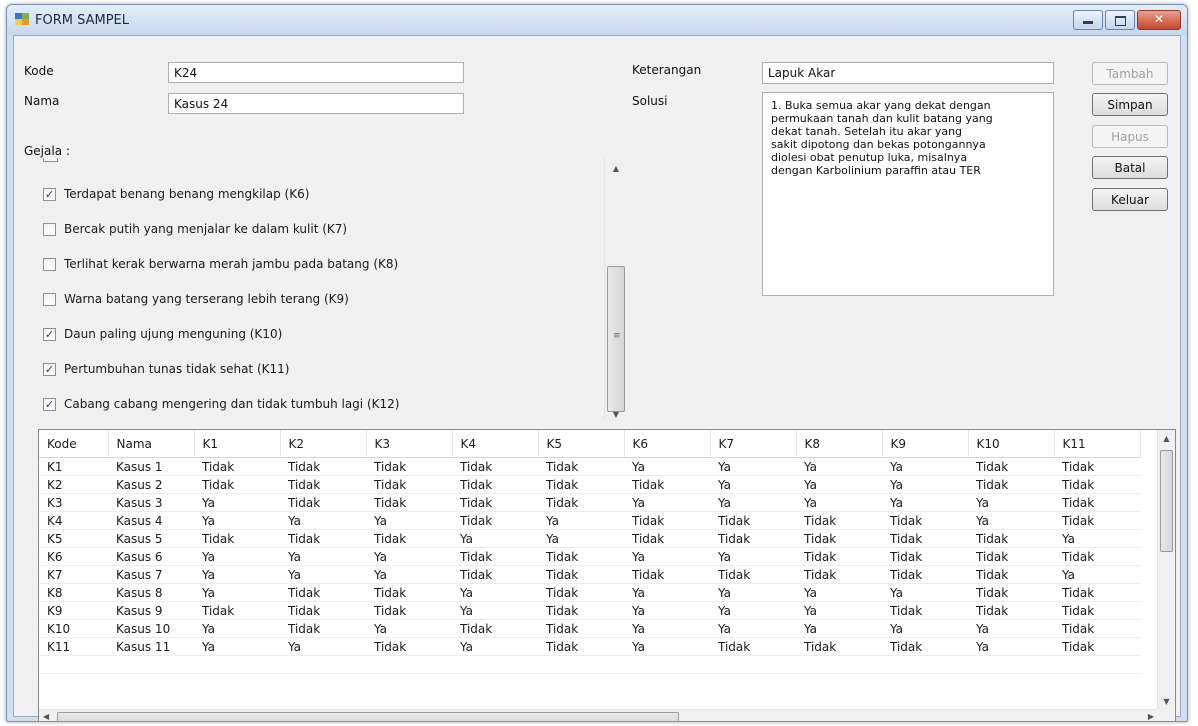 The width and height of the screenshot is (1198, 726). I want to click on table-cell: K5, so click(73, 538).